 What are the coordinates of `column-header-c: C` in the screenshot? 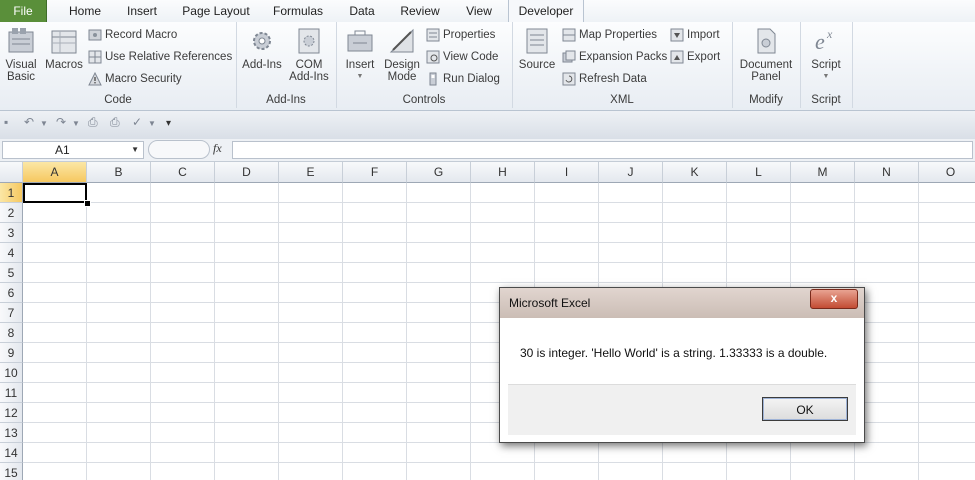 It's located at (183, 172).